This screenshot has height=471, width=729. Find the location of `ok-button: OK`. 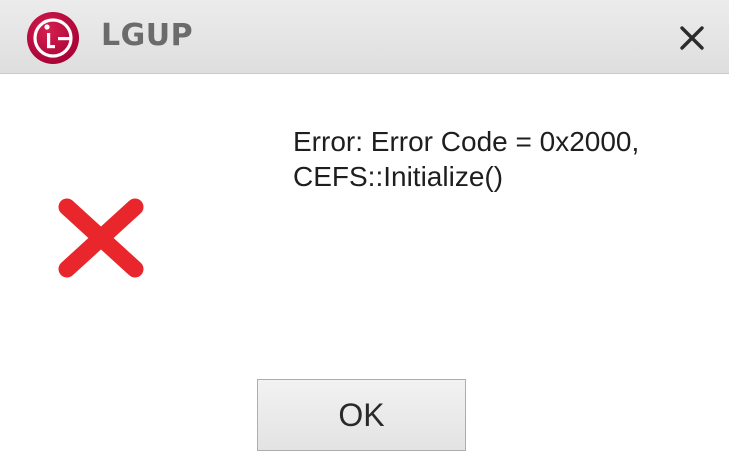

ok-button: OK is located at coordinates (361, 415).